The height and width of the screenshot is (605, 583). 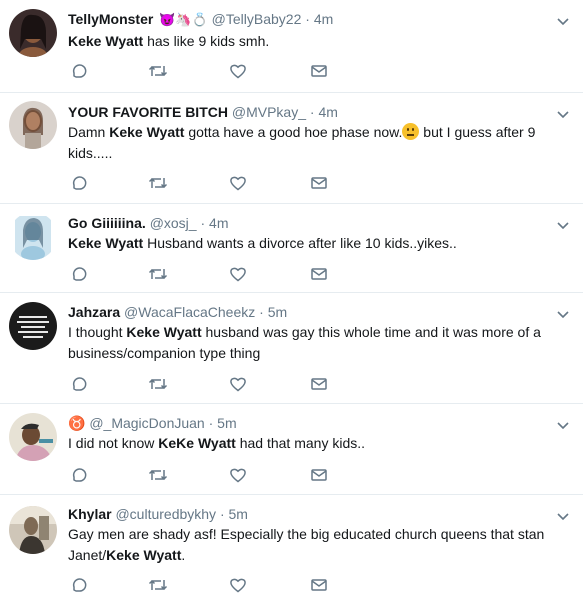 What do you see at coordinates (148, 112) in the screenshot?
I see `display-name: YOUR FAVORITE BITCH` at bounding box center [148, 112].